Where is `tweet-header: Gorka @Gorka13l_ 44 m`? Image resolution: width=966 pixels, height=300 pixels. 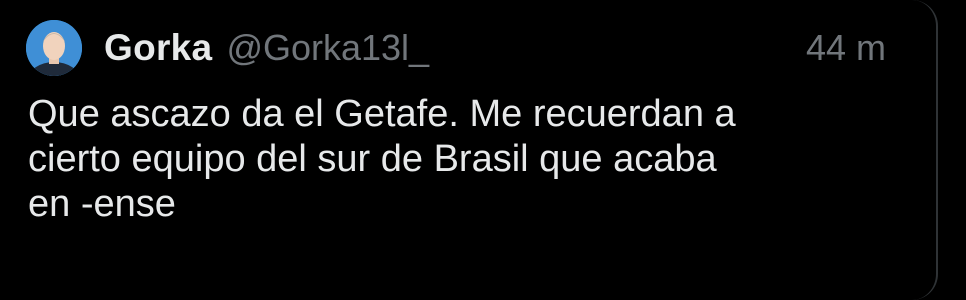 tweet-header: Gorka @Gorka13l_ 44 m is located at coordinates (495, 48).